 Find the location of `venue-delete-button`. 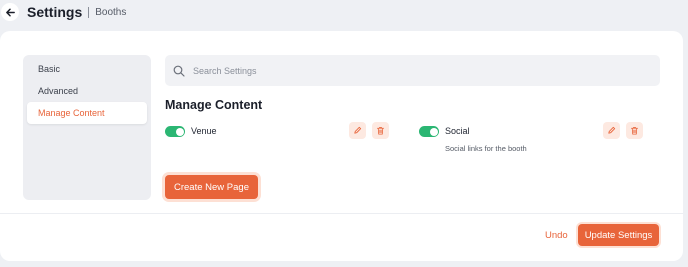

venue-delete-button is located at coordinates (380, 130).